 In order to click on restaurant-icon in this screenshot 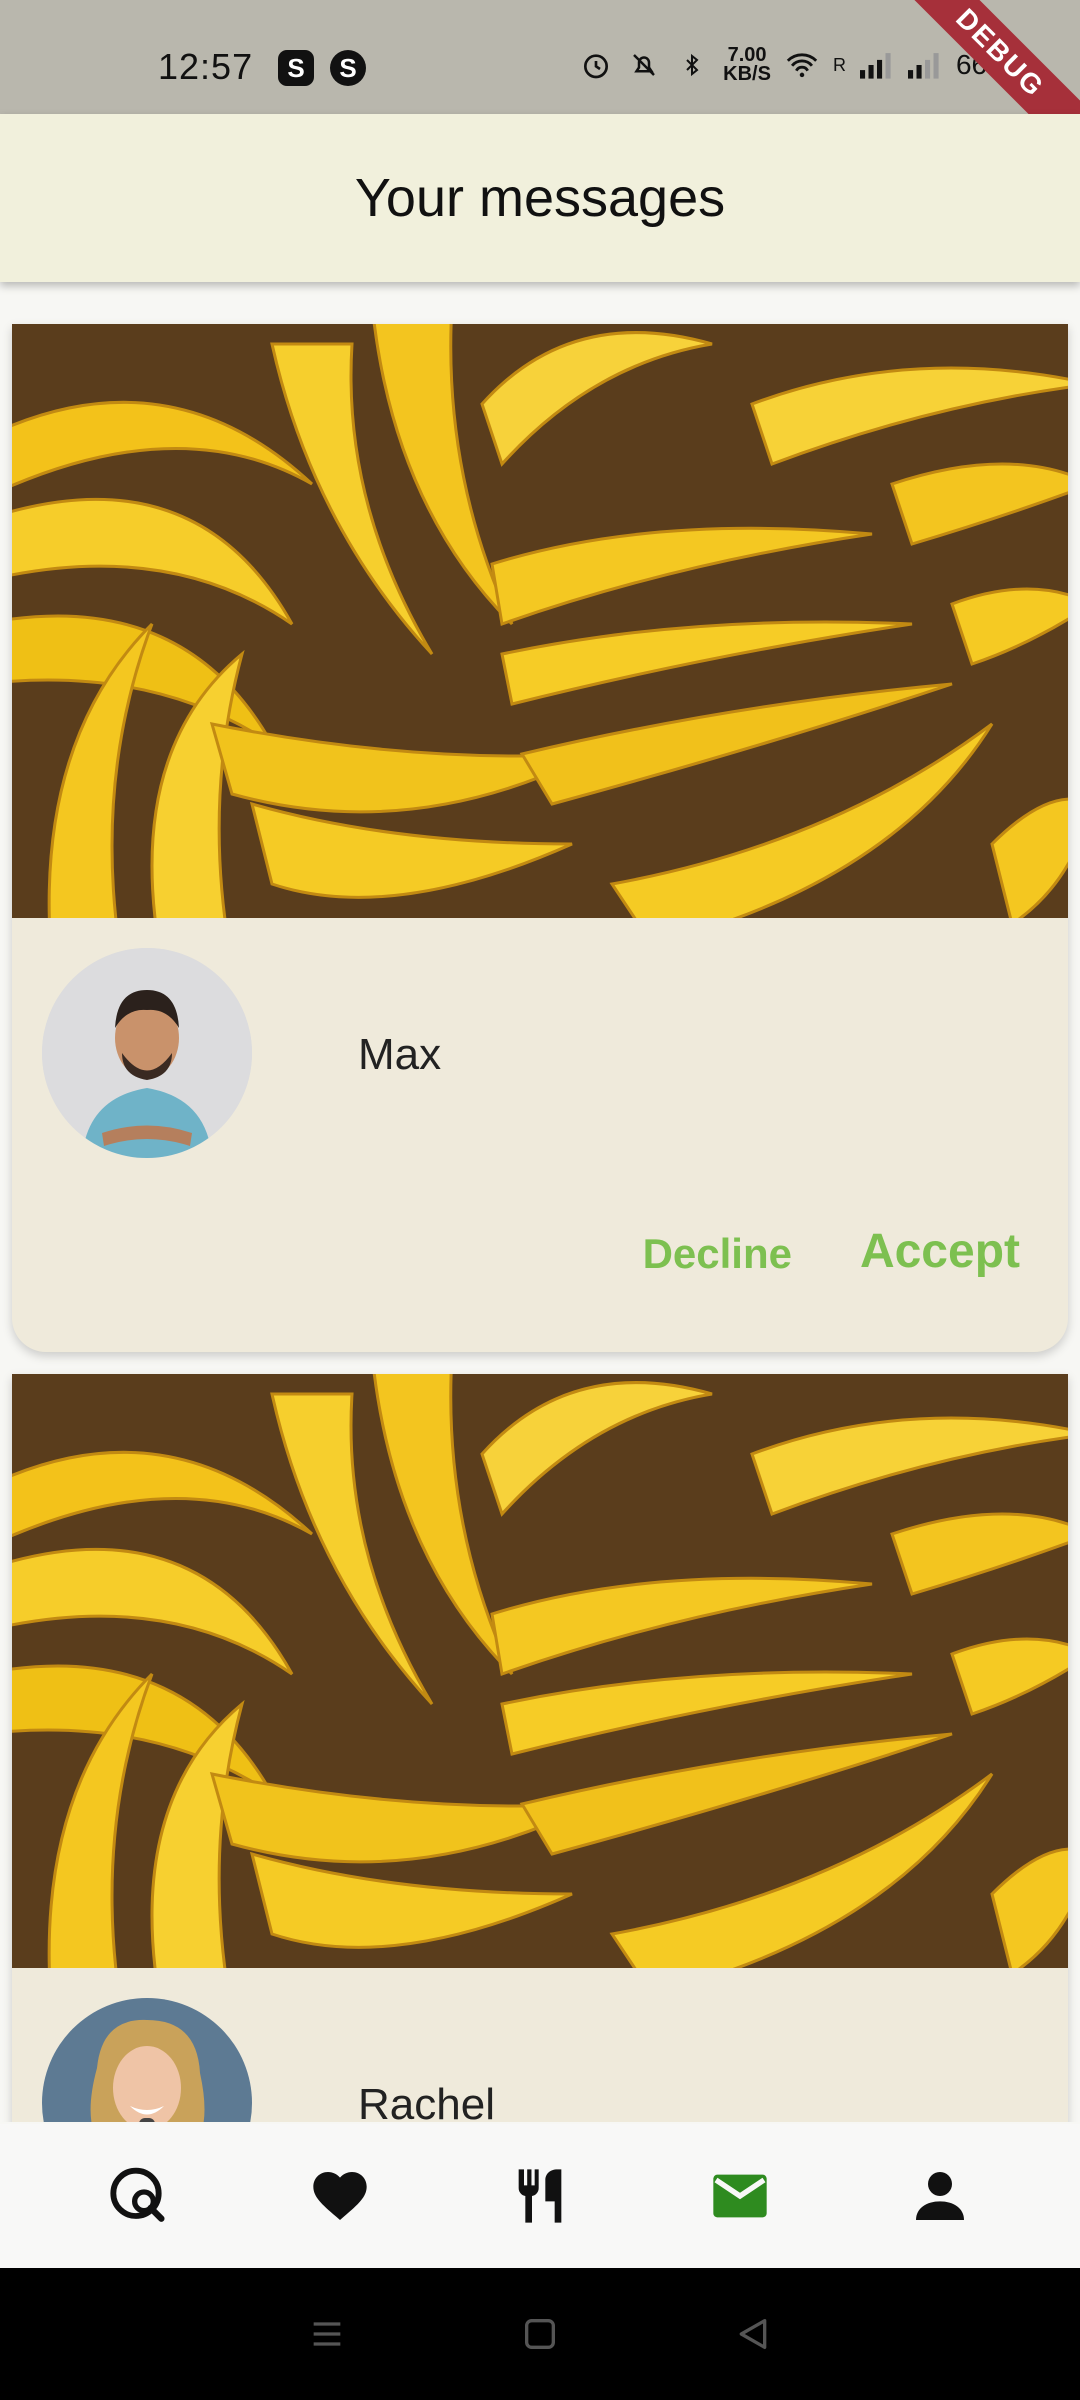, I will do `click(540, 2196)`.